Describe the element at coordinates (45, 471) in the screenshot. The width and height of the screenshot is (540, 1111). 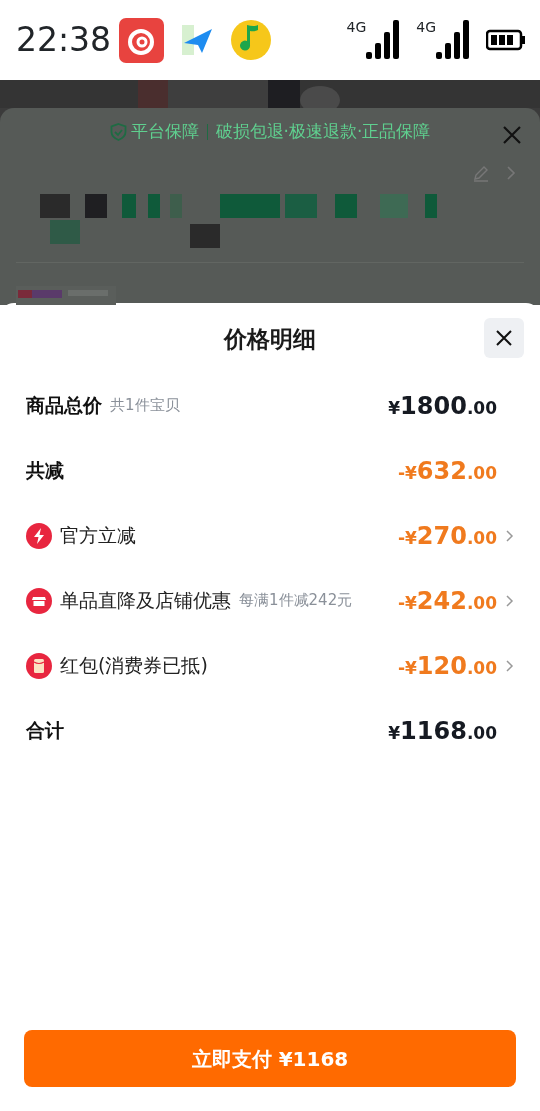
I see `price-label: 共减` at that location.